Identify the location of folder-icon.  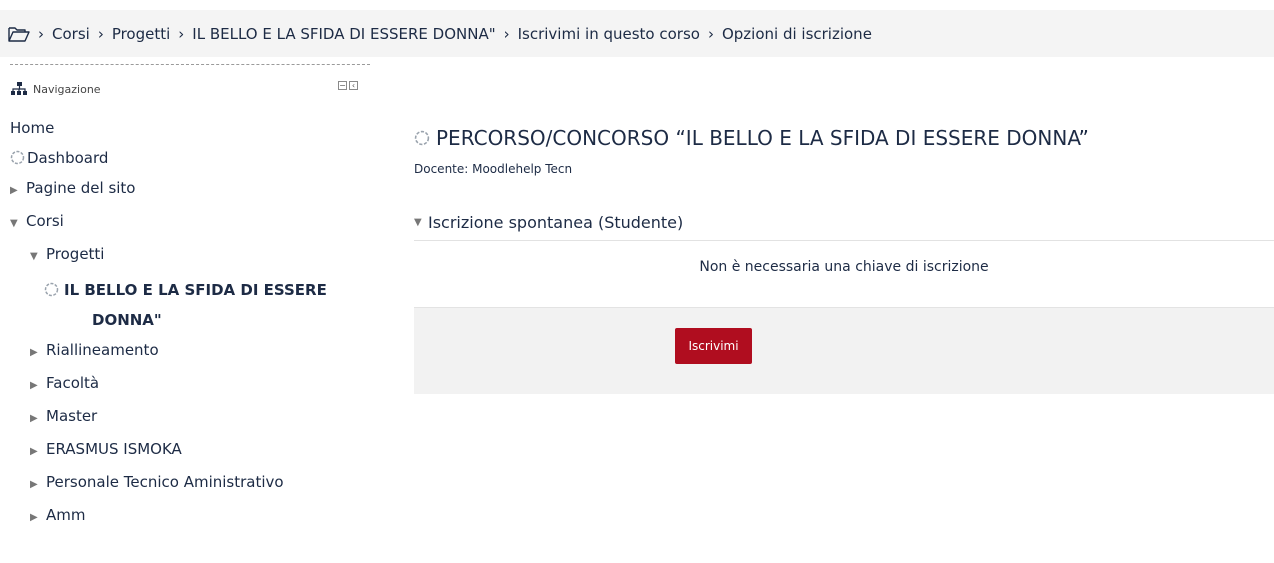
(19, 34).